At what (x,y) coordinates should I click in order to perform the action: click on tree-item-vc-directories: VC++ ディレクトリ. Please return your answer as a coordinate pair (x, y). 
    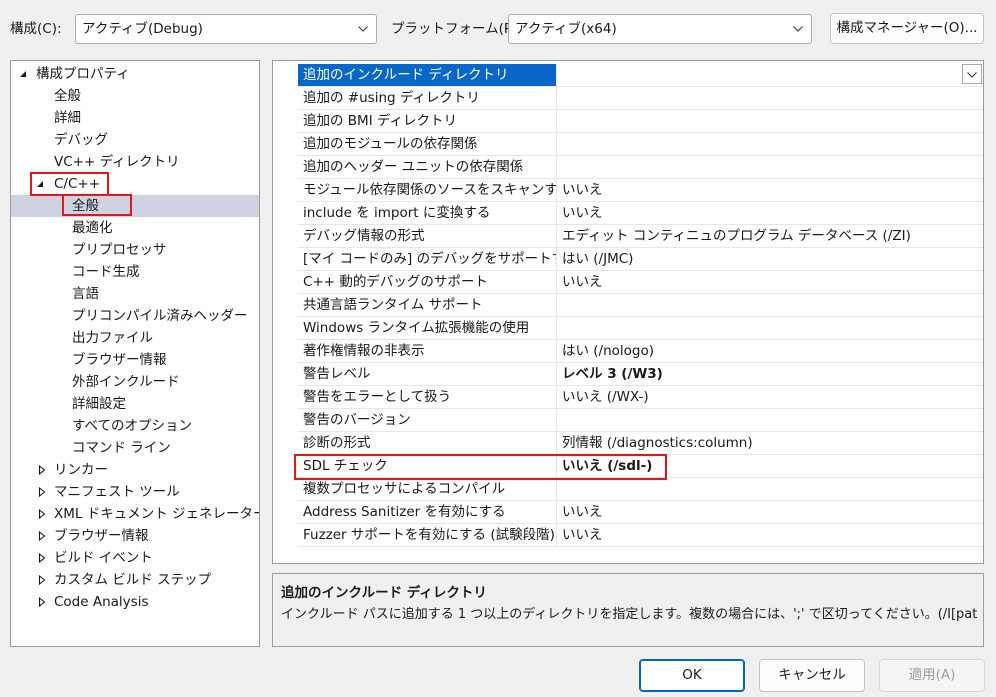
    Looking at the image, I should click on (135, 162).